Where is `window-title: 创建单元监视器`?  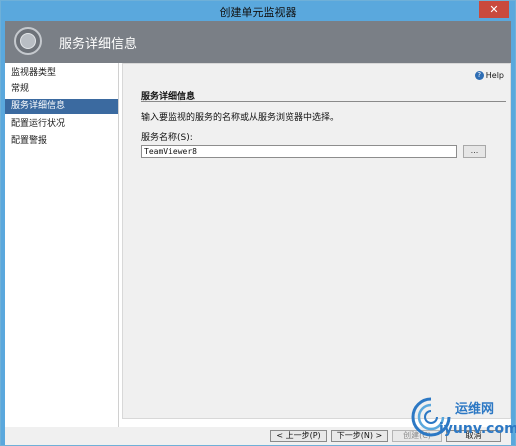 window-title: 创建单元监视器 is located at coordinates (258, 12).